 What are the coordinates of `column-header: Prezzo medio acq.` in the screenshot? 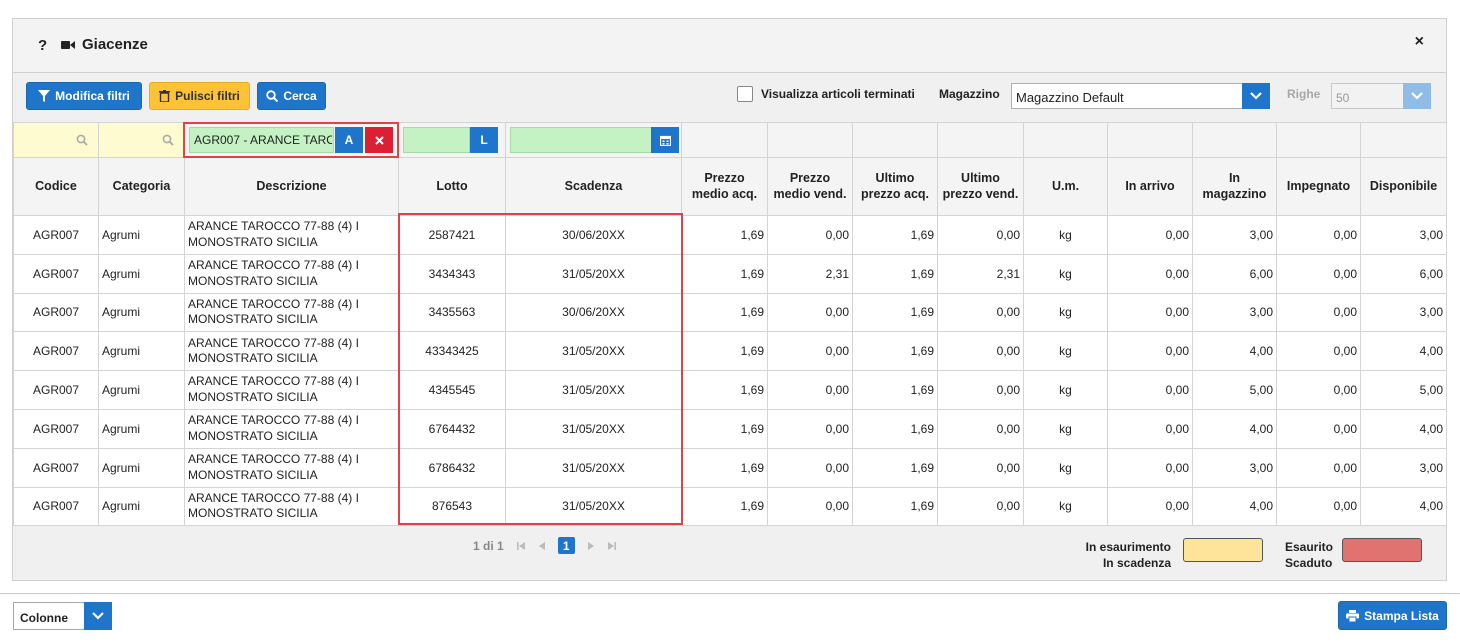 It's located at (724, 186).